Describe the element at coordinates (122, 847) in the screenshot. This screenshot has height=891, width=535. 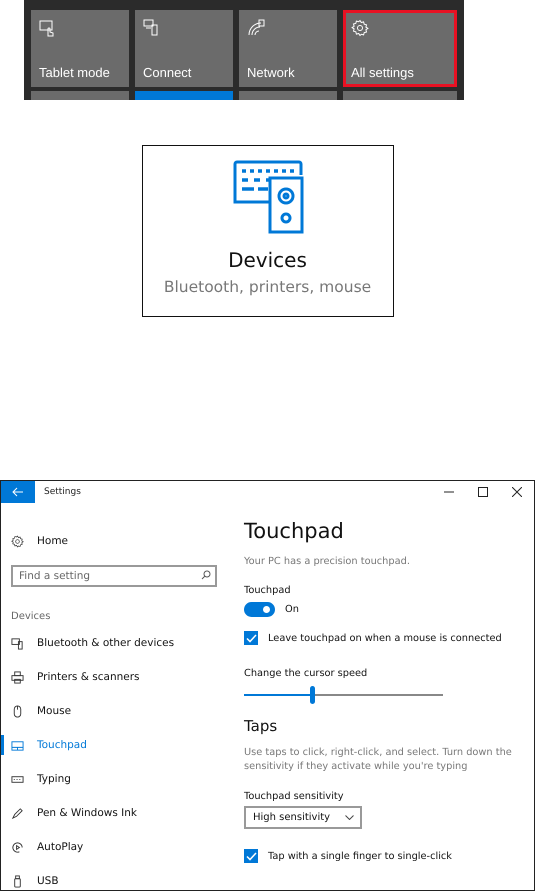
I see `sidebar-item: AutoPlay` at that location.